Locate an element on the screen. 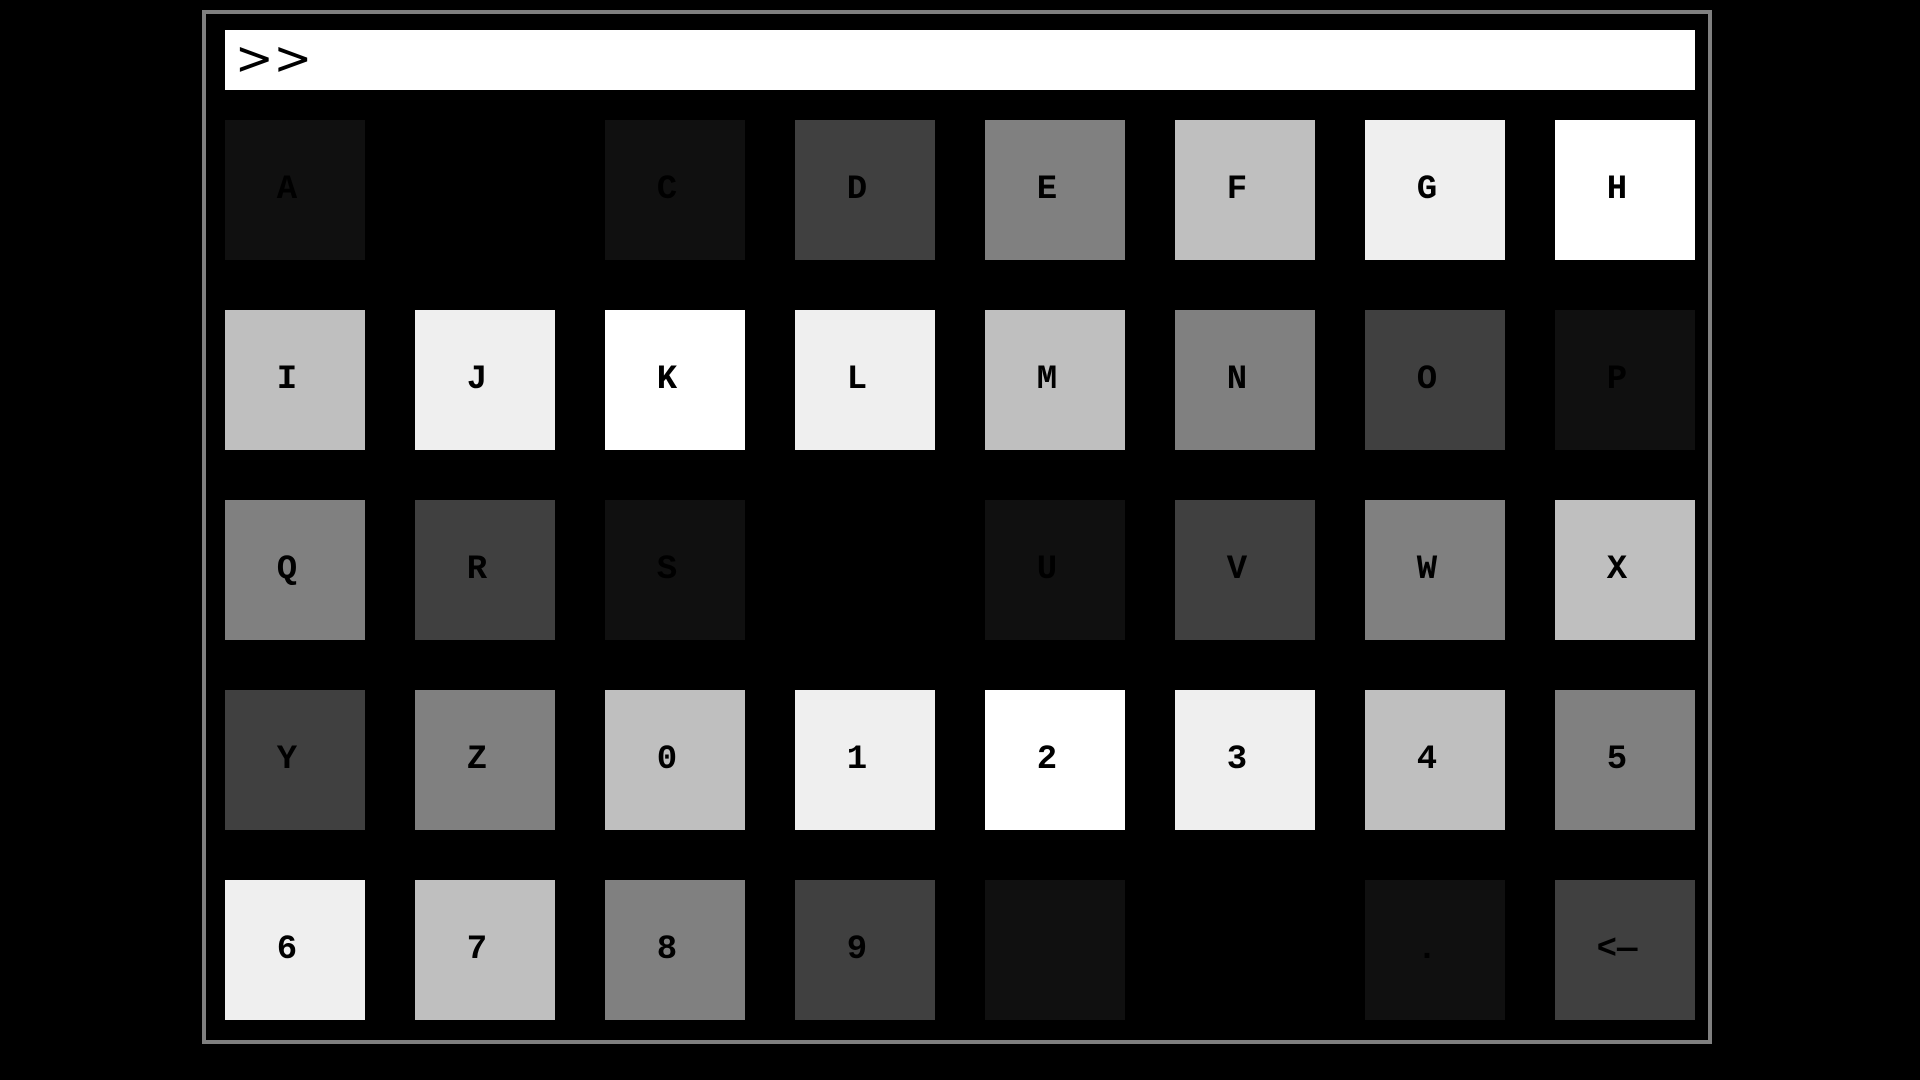 This screenshot has height=1080, width=1920. key-label: P is located at coordinates (1617, 380).